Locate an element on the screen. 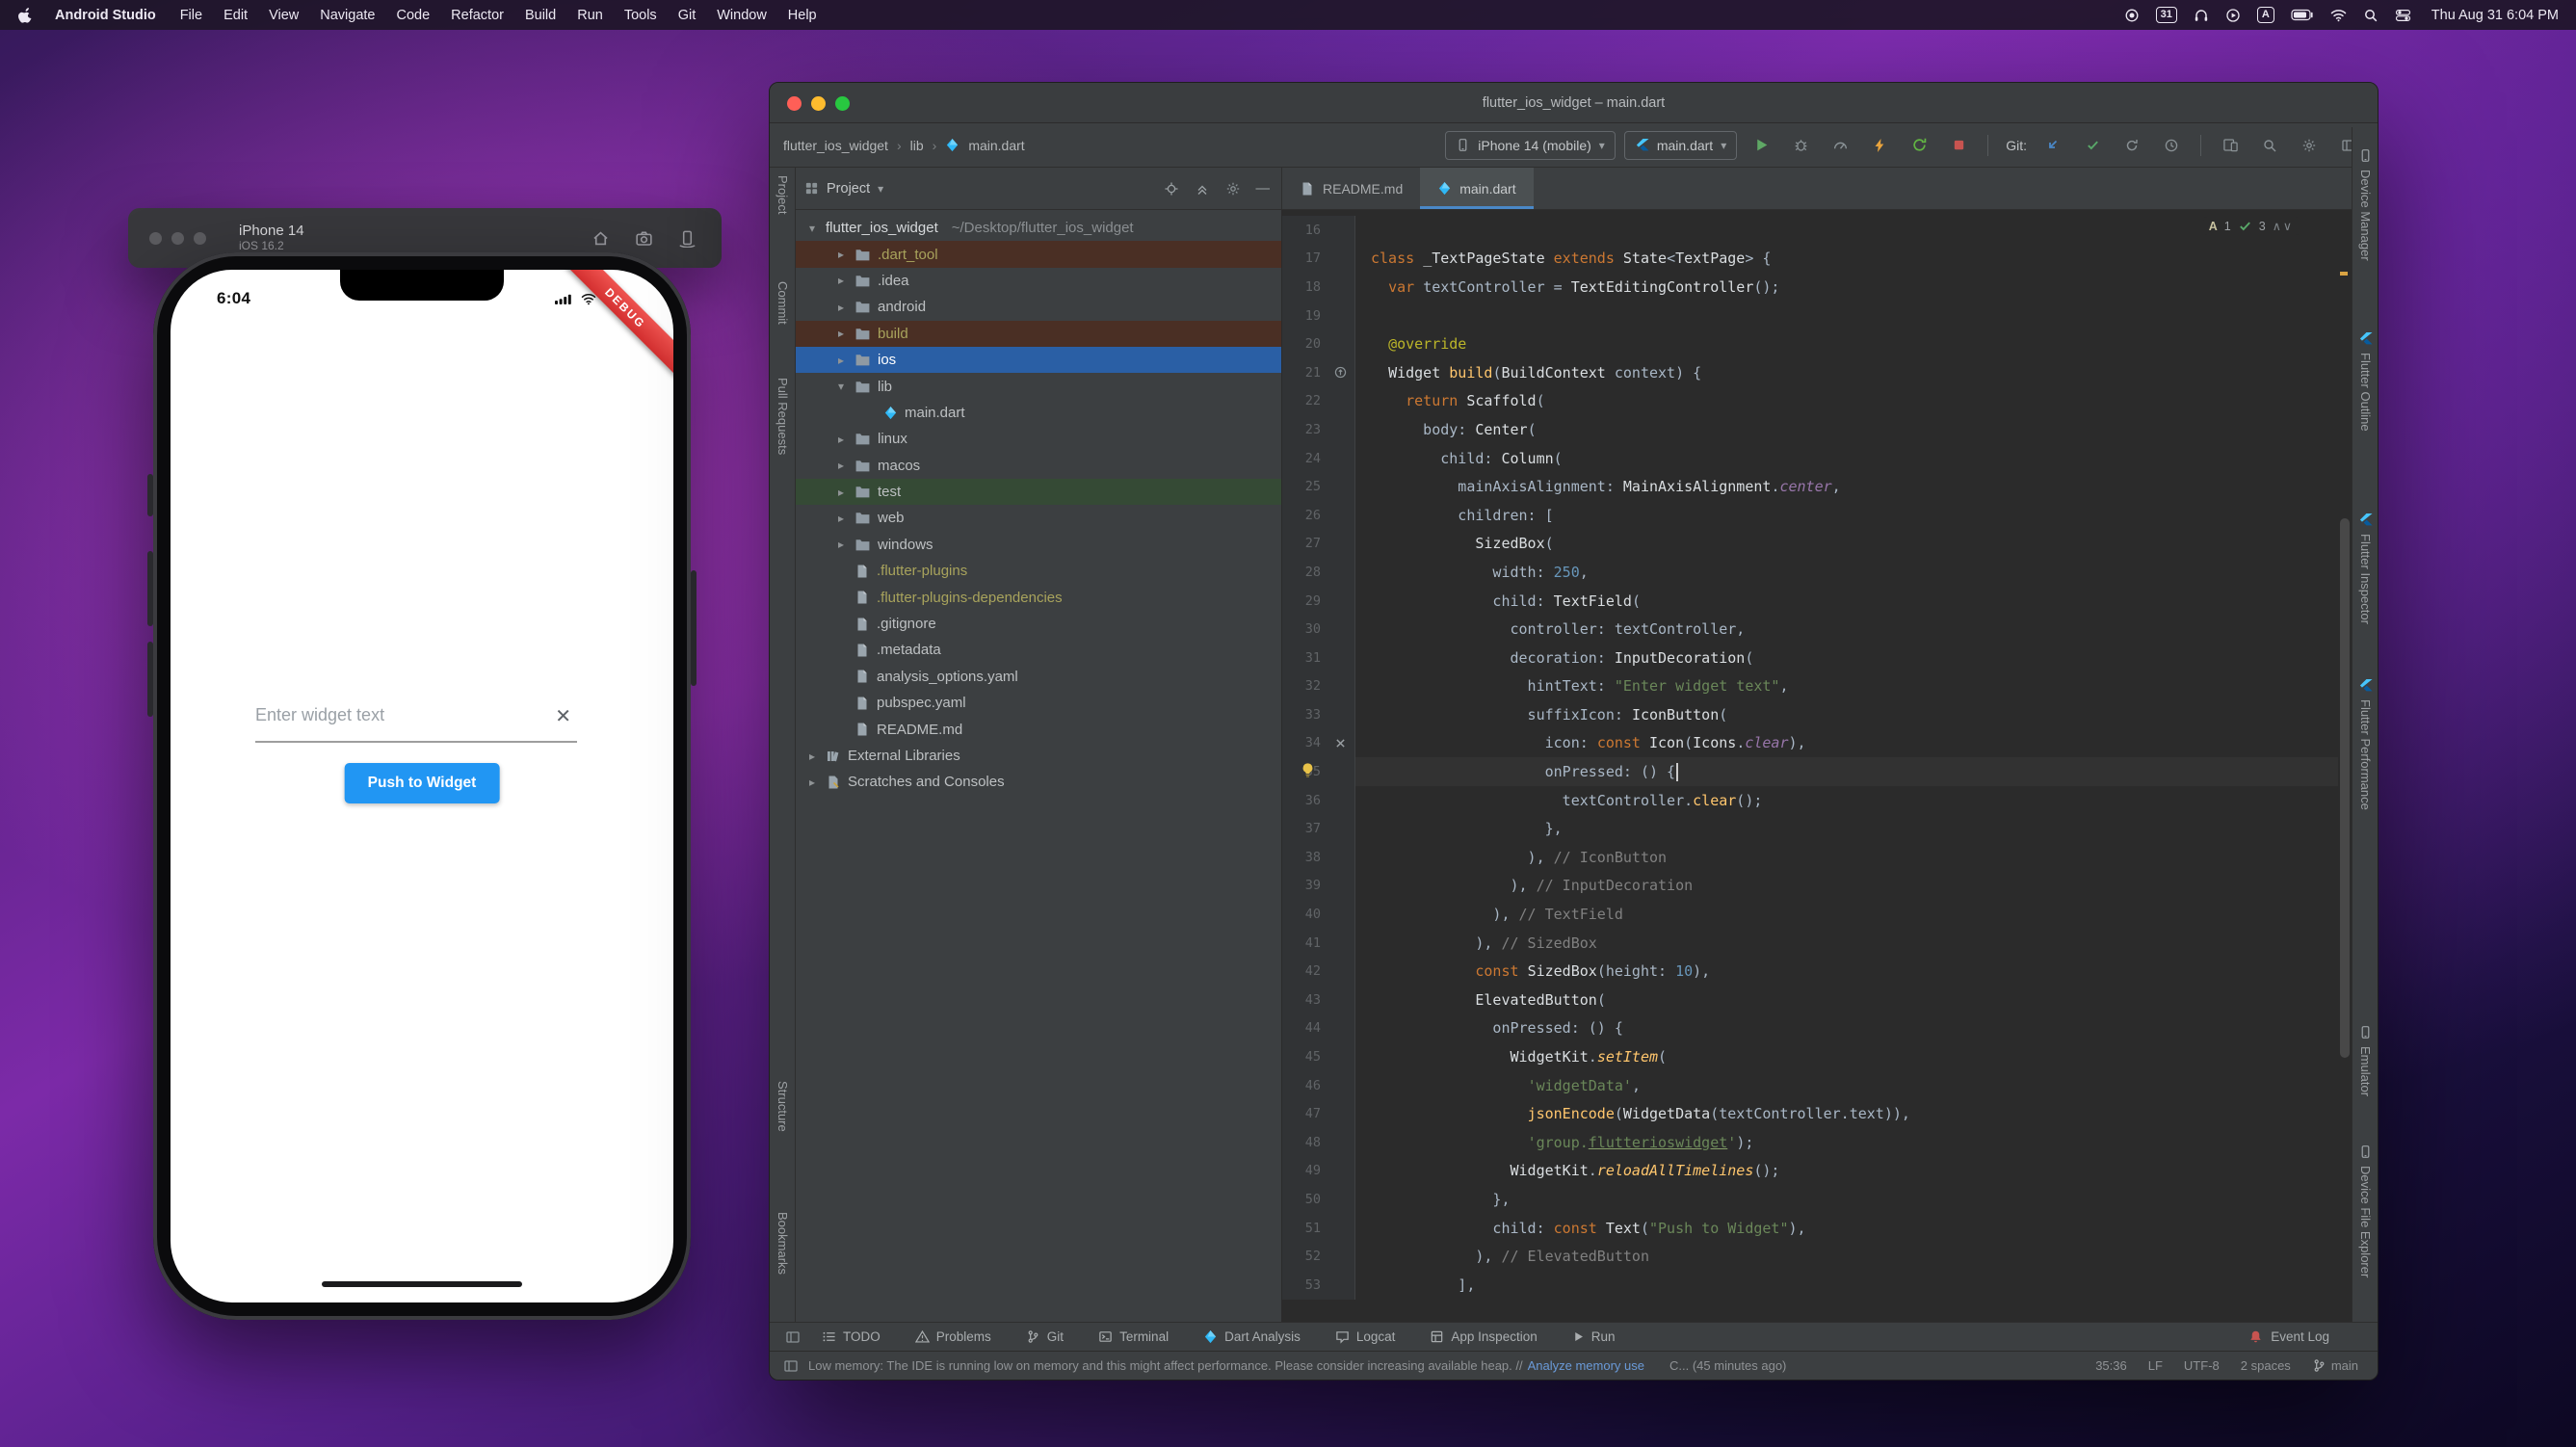 Image resolution: width=2576 pixels, height=1447 pixels. simulator-screenshot-icon is located at coordinates (644, 238).